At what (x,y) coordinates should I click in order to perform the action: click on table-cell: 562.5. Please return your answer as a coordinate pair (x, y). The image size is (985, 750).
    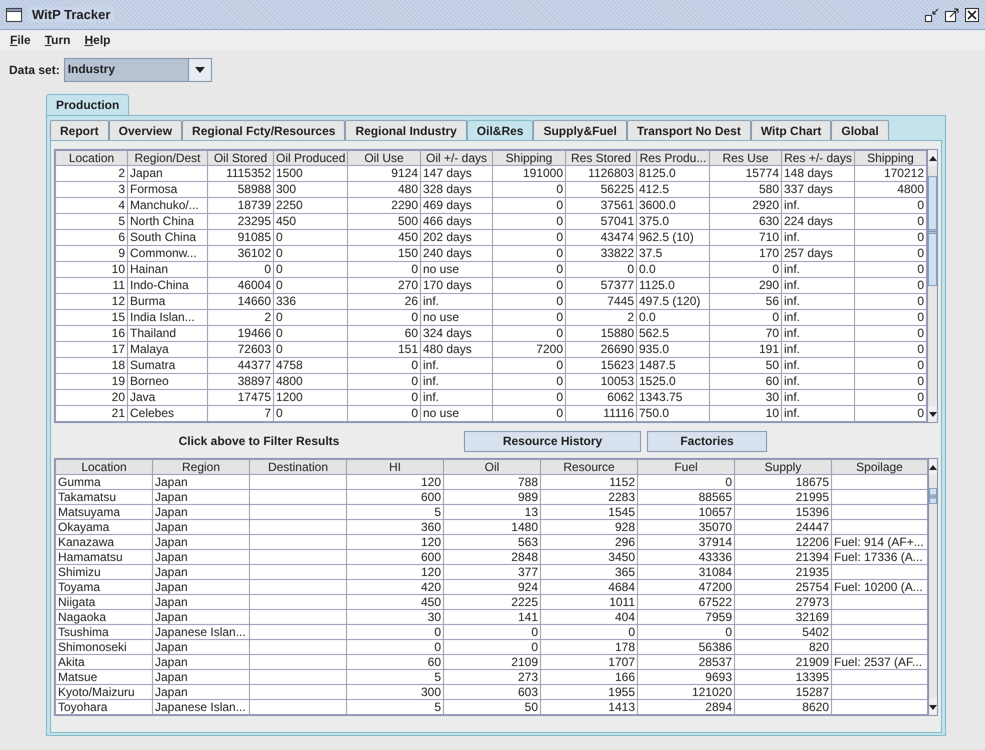
    Looking at the image, I should click on (673, 334).